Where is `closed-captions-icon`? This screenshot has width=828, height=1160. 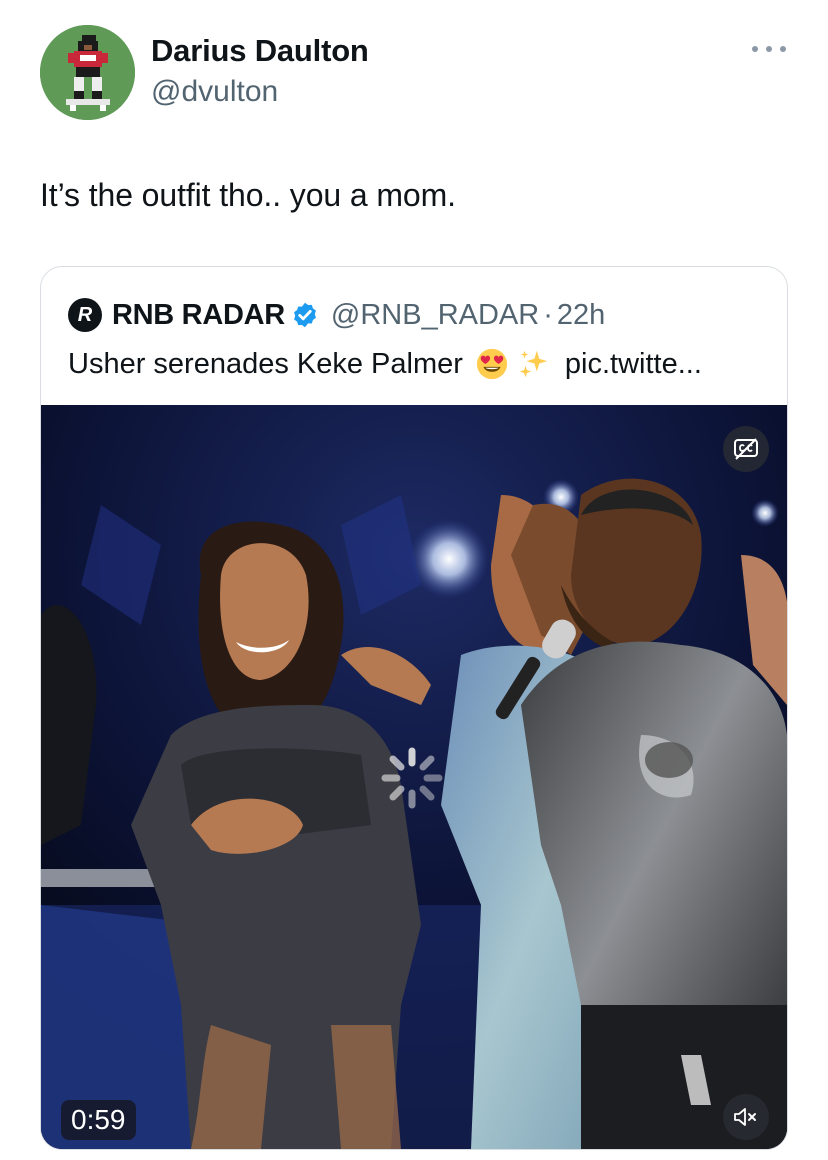
closed-captions-icon is located at coordinates (746, 449).